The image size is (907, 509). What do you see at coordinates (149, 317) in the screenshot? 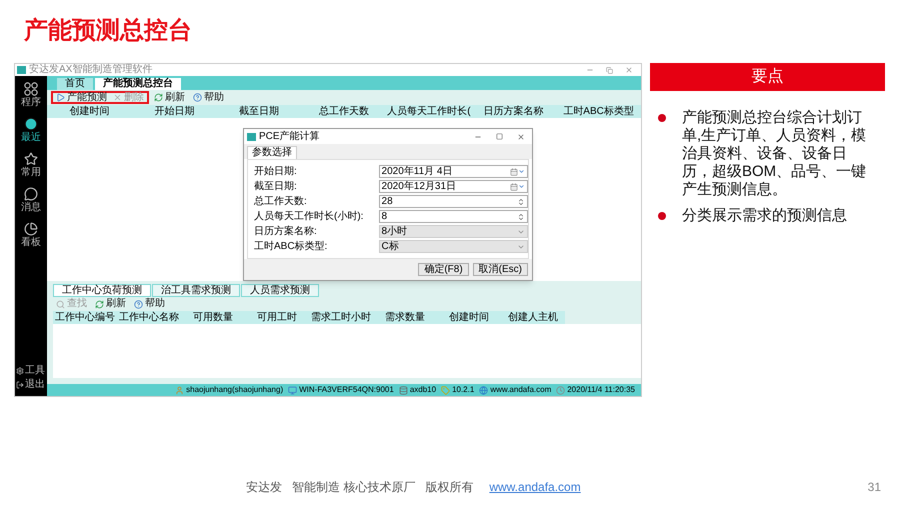
I see `column-header: 工作中心名称` at bounding box center [149, 317].